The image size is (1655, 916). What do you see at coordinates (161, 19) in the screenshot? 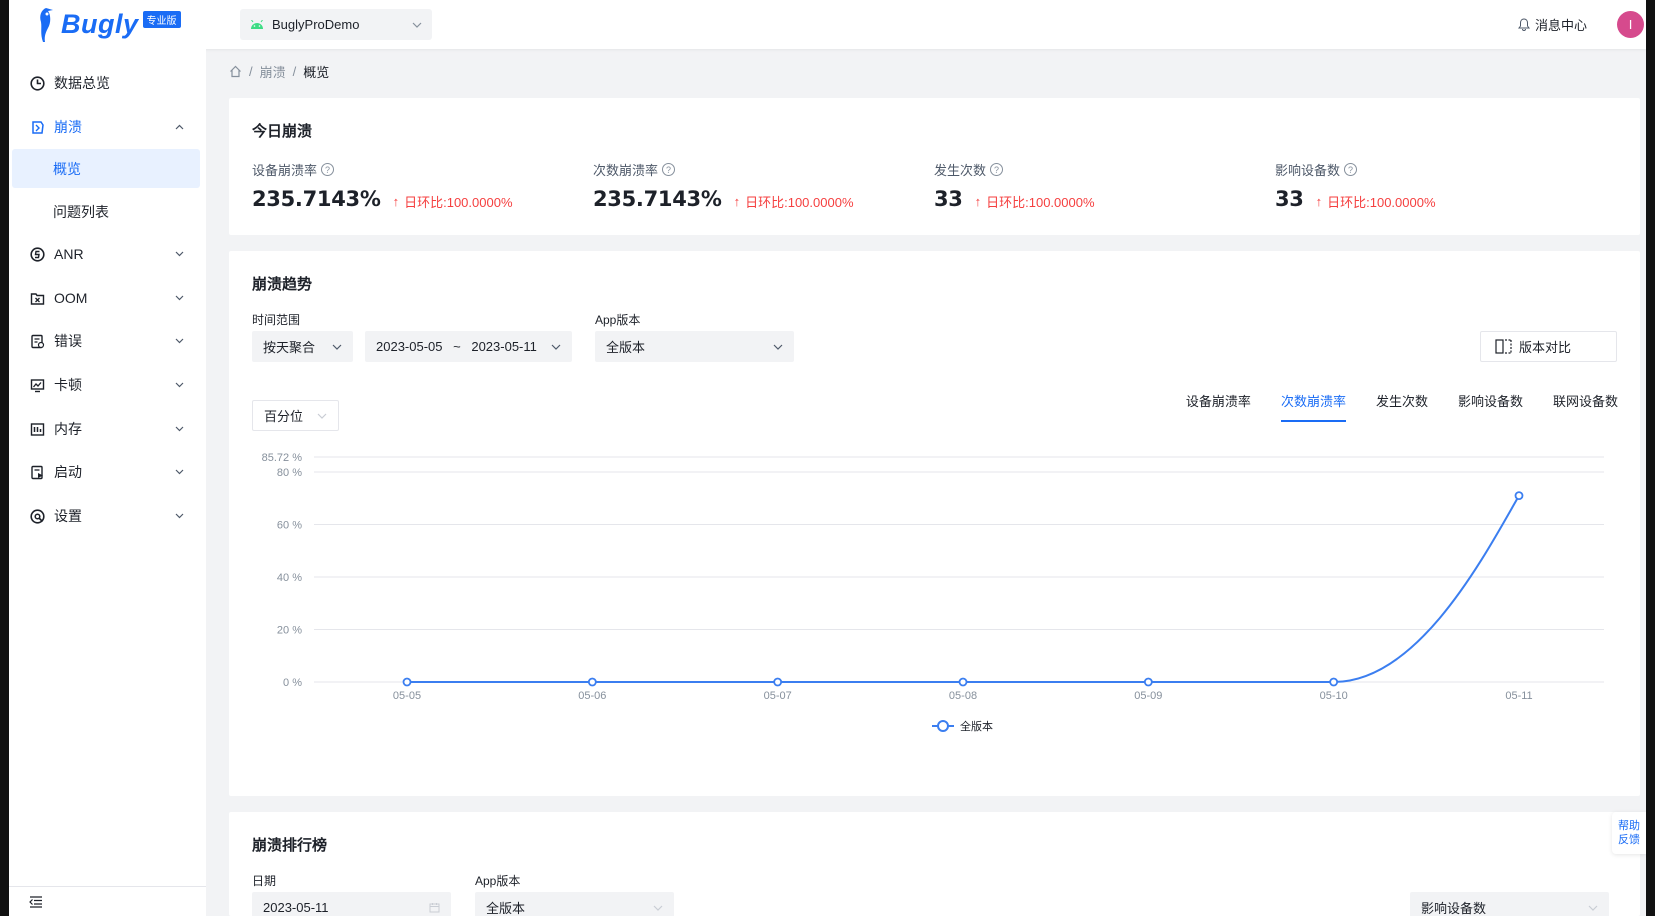
I see `pro-badge: 专业版` at bounding box center [161, 19].